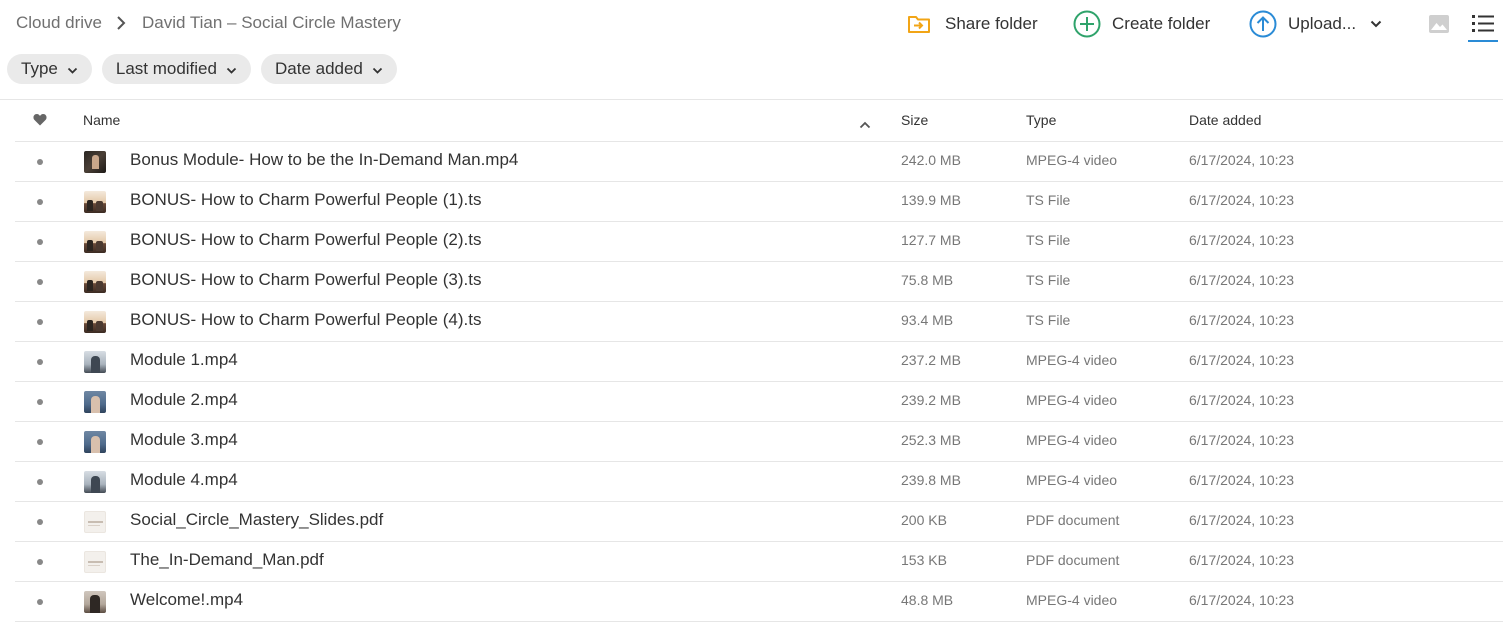 This screenshot has height=625, width=1503. Describe the element at coordinates (271, 23) in the screenshot. I see `breadcrumb-current: David Tian – Social Circle Mastery` at that location.